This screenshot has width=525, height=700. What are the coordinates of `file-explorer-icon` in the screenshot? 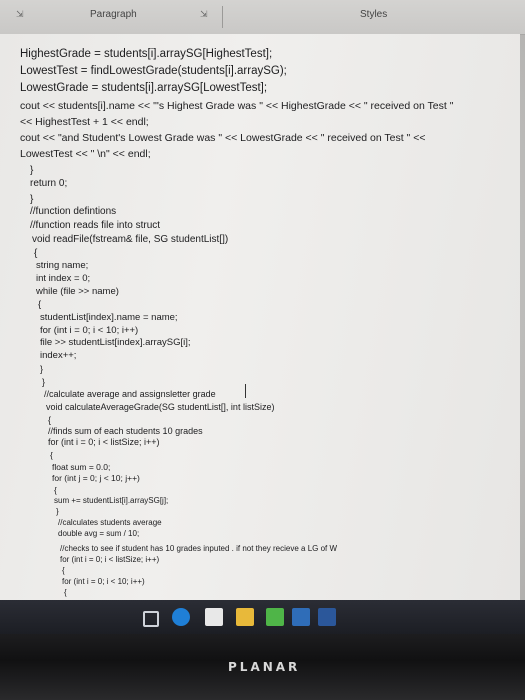 It's located at (245, 617).